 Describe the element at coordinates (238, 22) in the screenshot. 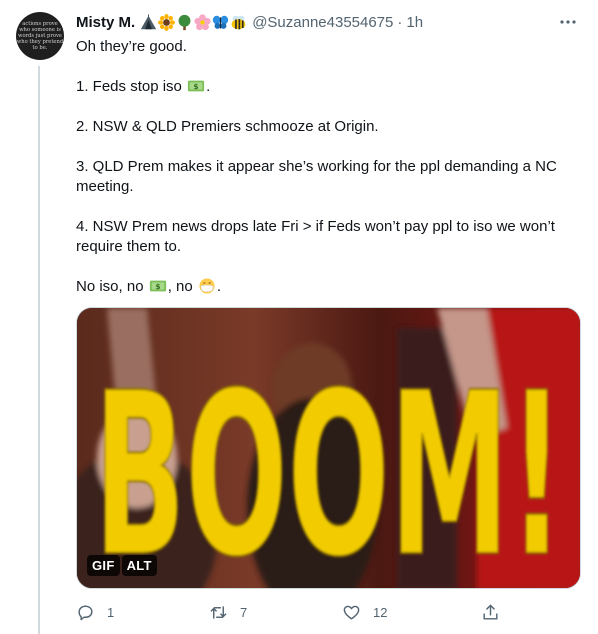

I see `bee-icon` at that location.